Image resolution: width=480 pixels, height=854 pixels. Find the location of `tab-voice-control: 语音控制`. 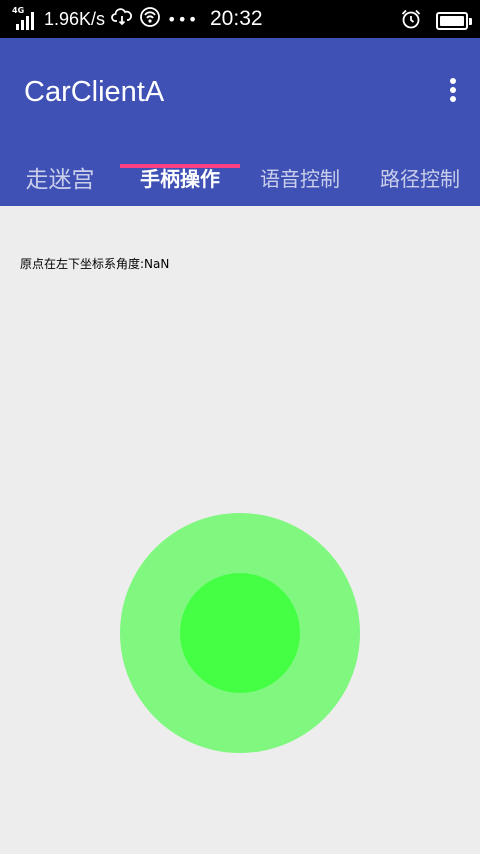

tab-voice-control: 语音控制 is located at coordinates (300, 177).